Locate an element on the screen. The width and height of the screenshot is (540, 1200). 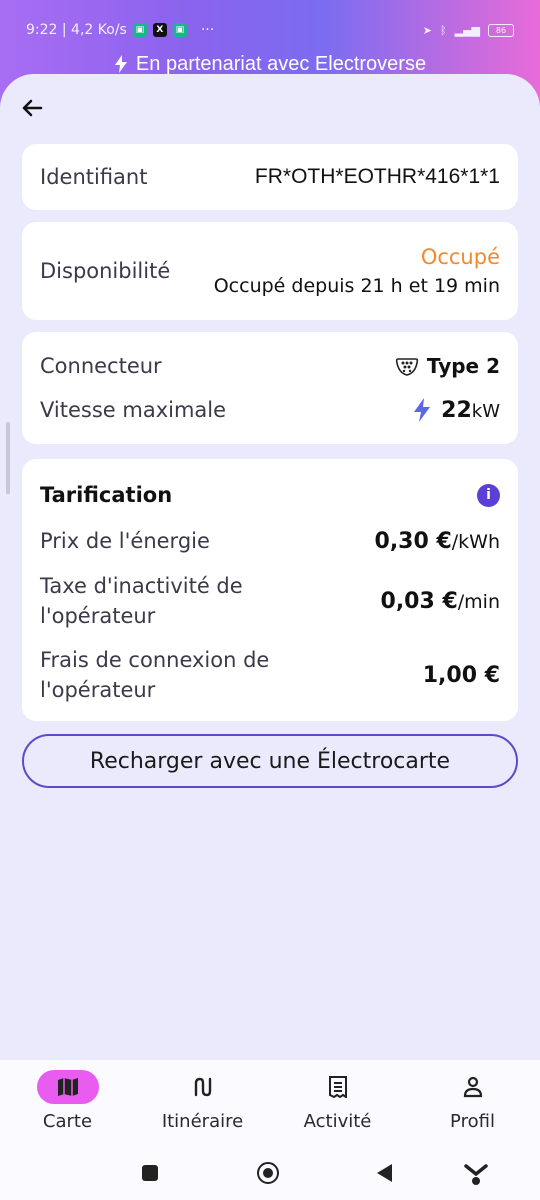
arrow-left-icon is located at coordinates (32, 108).